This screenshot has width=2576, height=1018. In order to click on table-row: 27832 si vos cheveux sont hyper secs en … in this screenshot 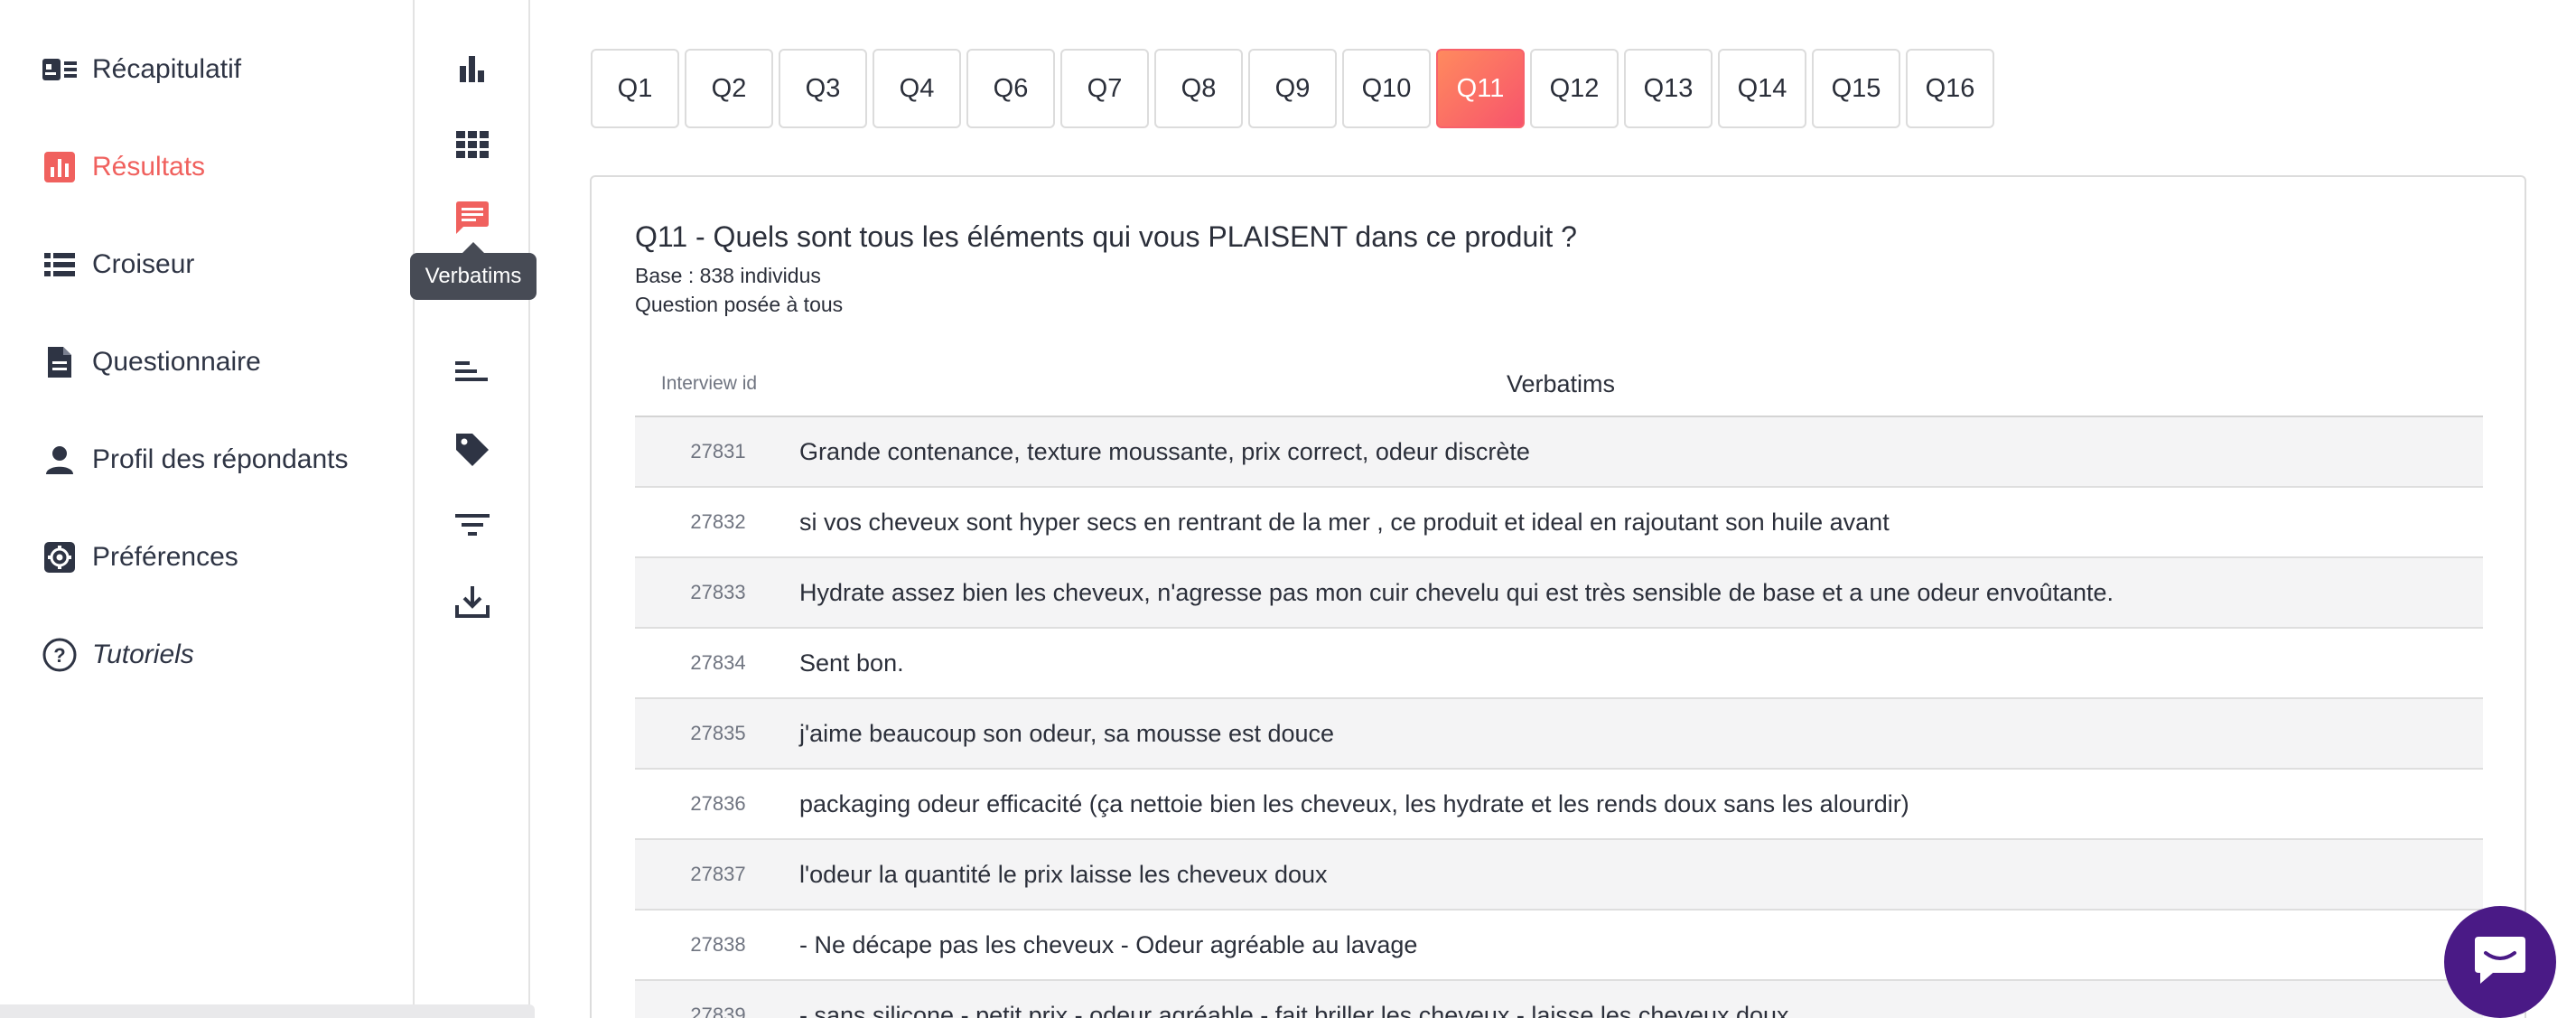, I will do `click(1559, 523)`.